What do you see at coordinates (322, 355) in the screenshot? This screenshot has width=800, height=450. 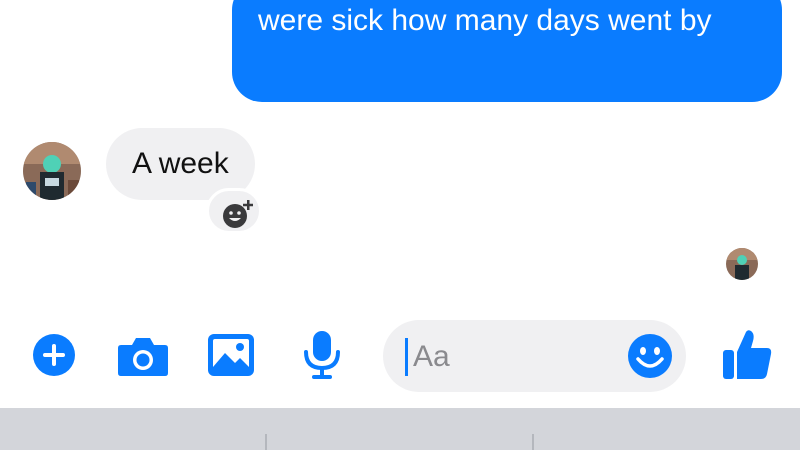 I see `microphone-icon` at bounding box center [322, 355].